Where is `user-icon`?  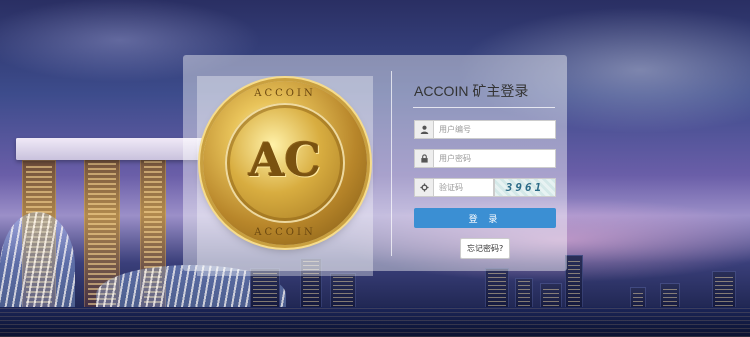 user-icon is located at coordinates (424, 129).